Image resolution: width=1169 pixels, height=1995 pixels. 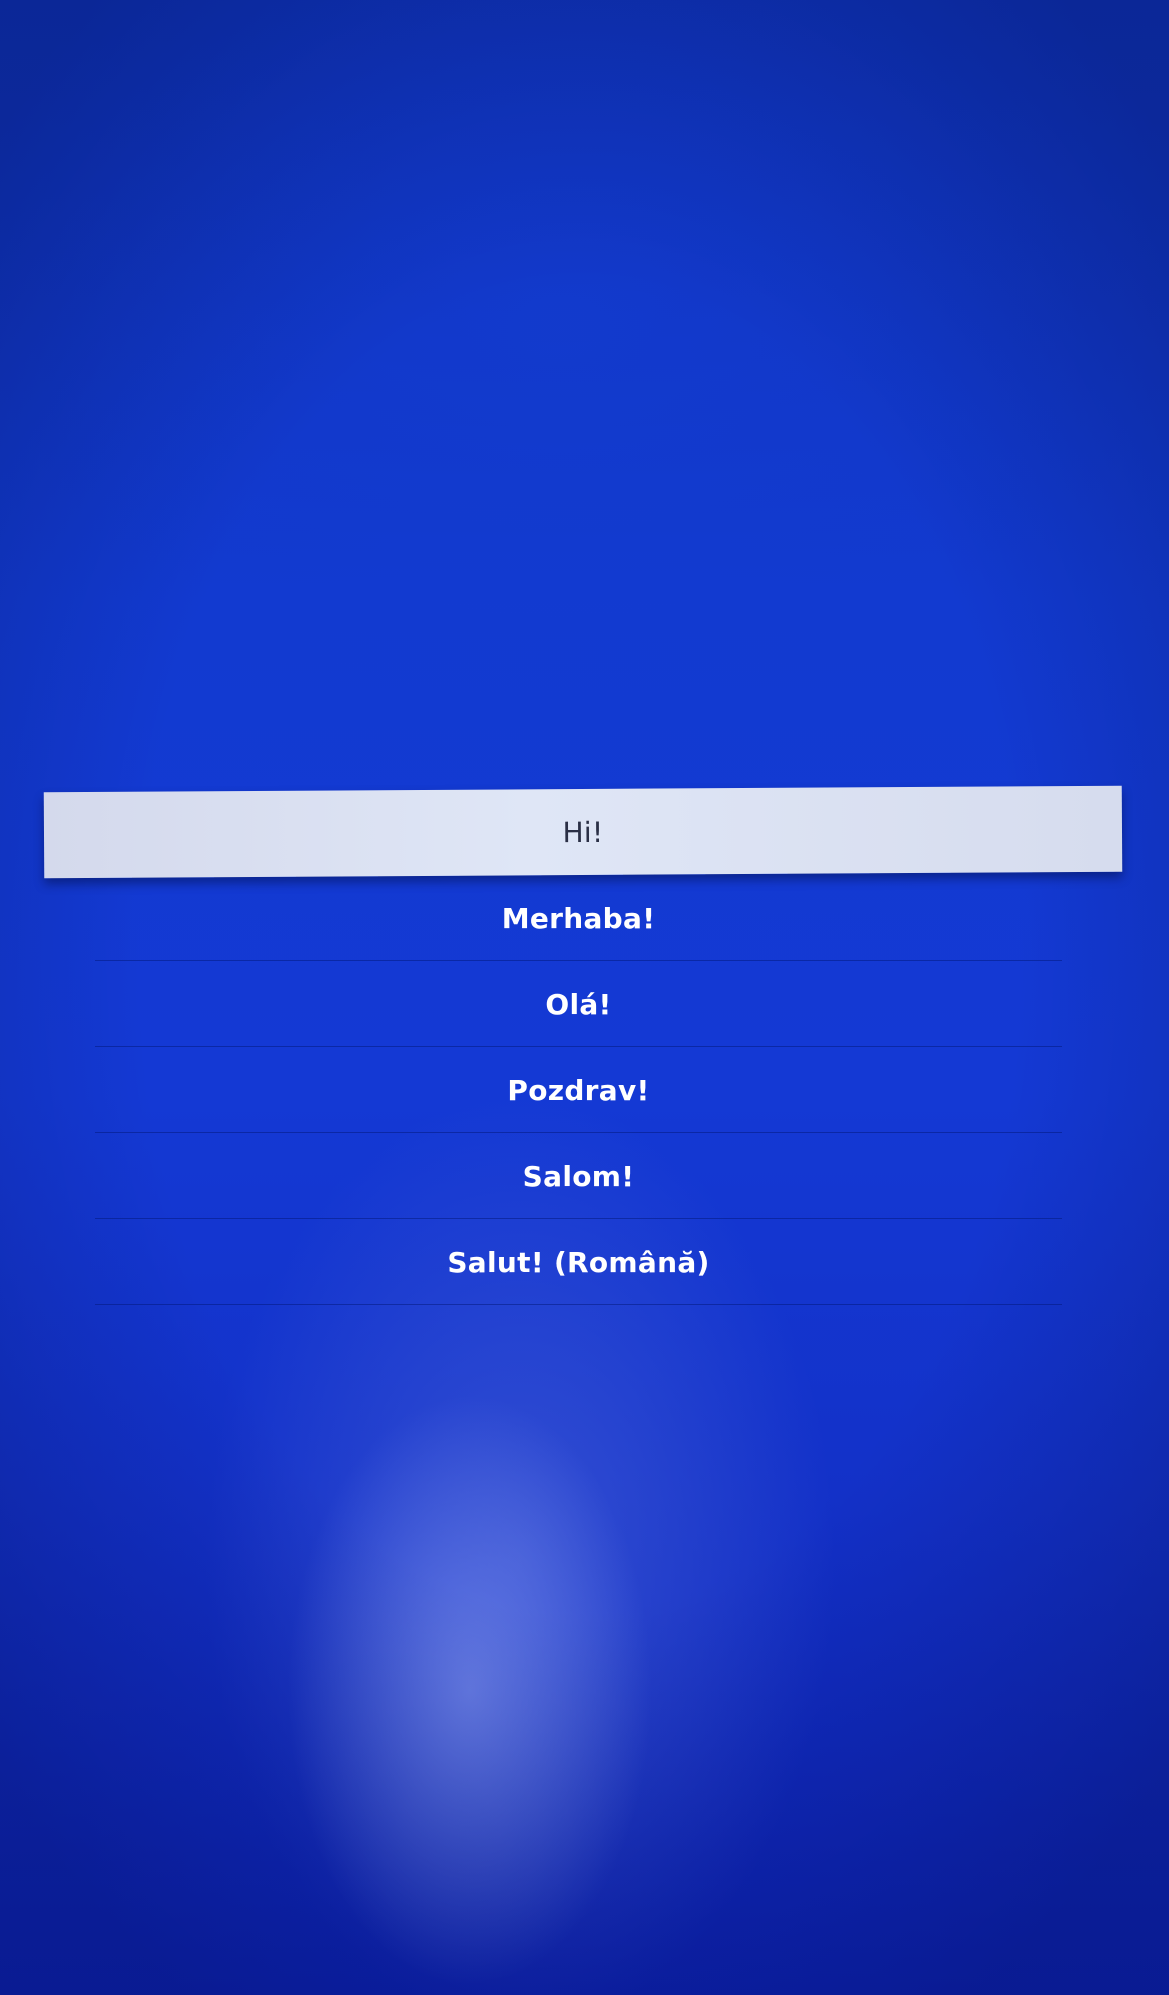 I want to click on greeting-option-merhaba: Merhaba!, so click(x=578, y=918).